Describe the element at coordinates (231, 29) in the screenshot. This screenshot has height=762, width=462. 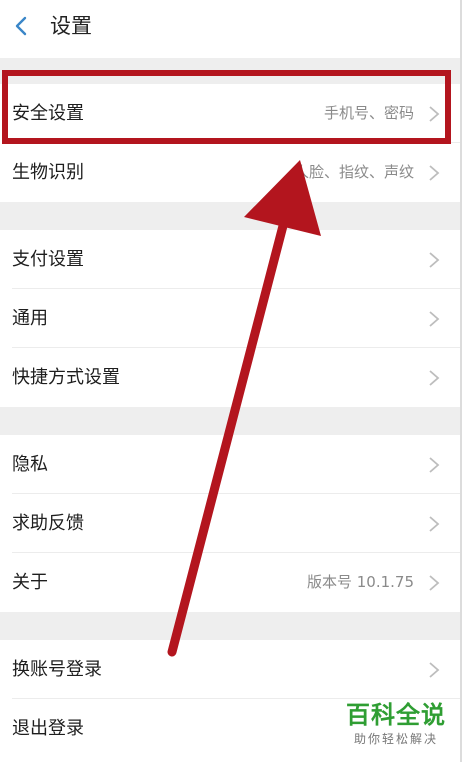
I see `nav-bar: 设置` at that location.